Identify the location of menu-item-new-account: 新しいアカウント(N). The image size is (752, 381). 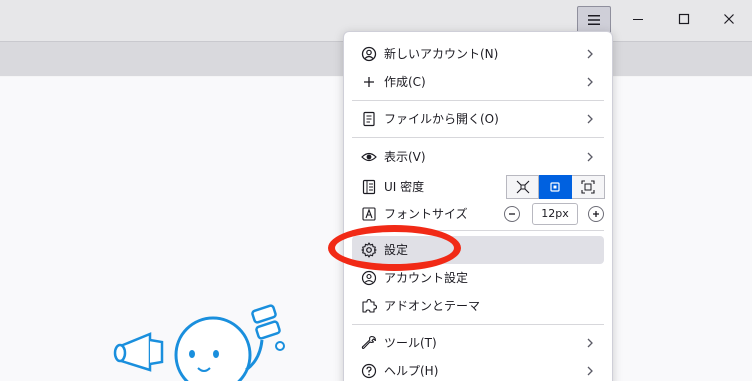
(478, 54).